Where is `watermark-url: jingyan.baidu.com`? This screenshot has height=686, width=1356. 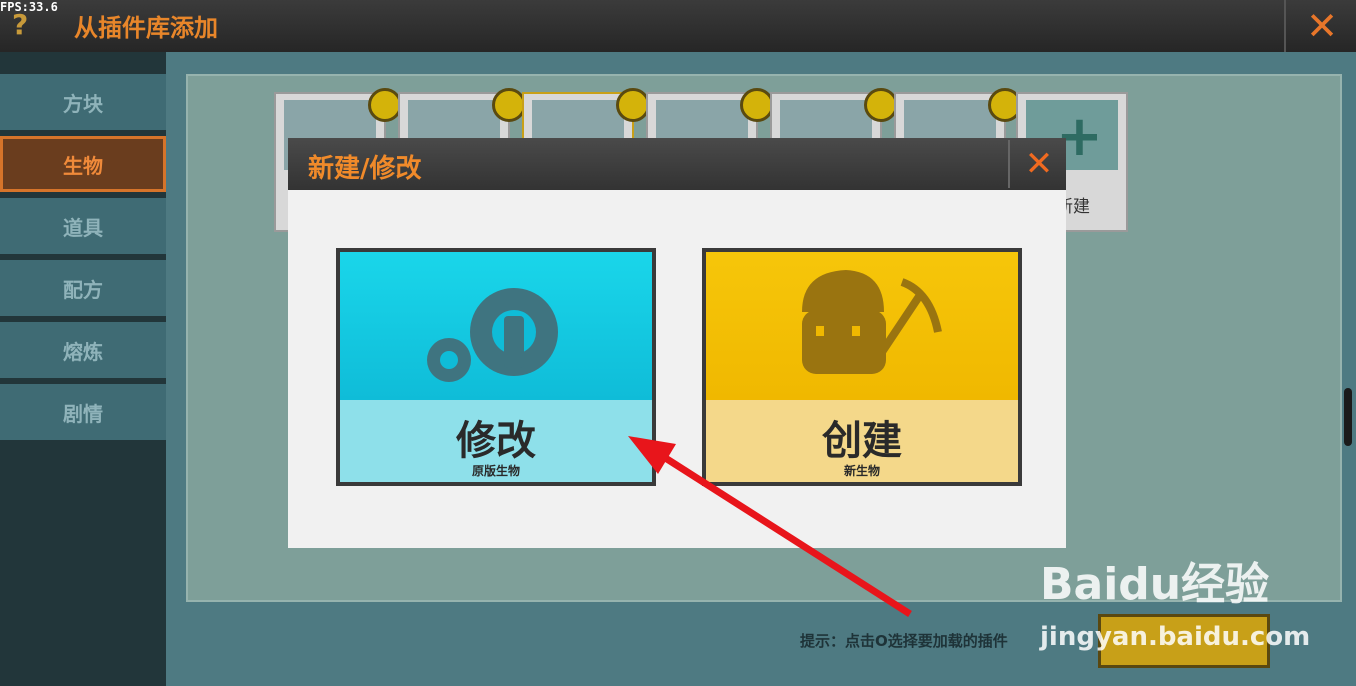 watermark-url: jingyan.baidu.com is located at coordinates (1175, 637).